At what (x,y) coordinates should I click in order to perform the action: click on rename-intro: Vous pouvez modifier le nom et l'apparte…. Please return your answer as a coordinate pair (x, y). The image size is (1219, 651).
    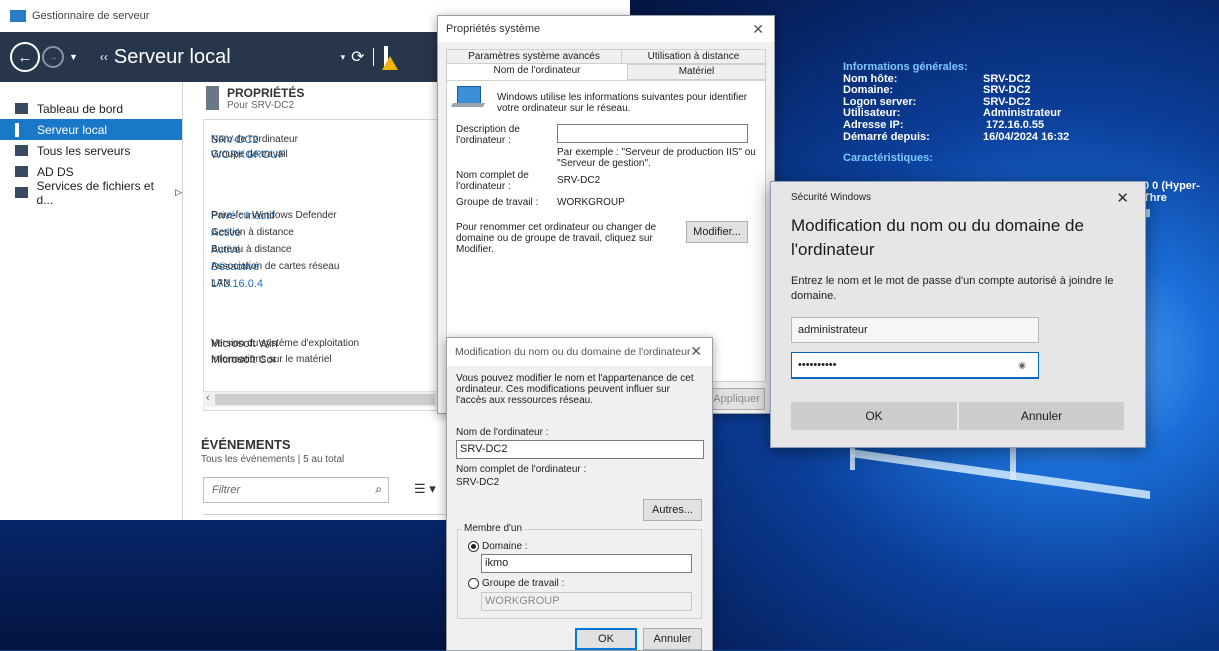
    Looking at the image, I should click on (575, 389).